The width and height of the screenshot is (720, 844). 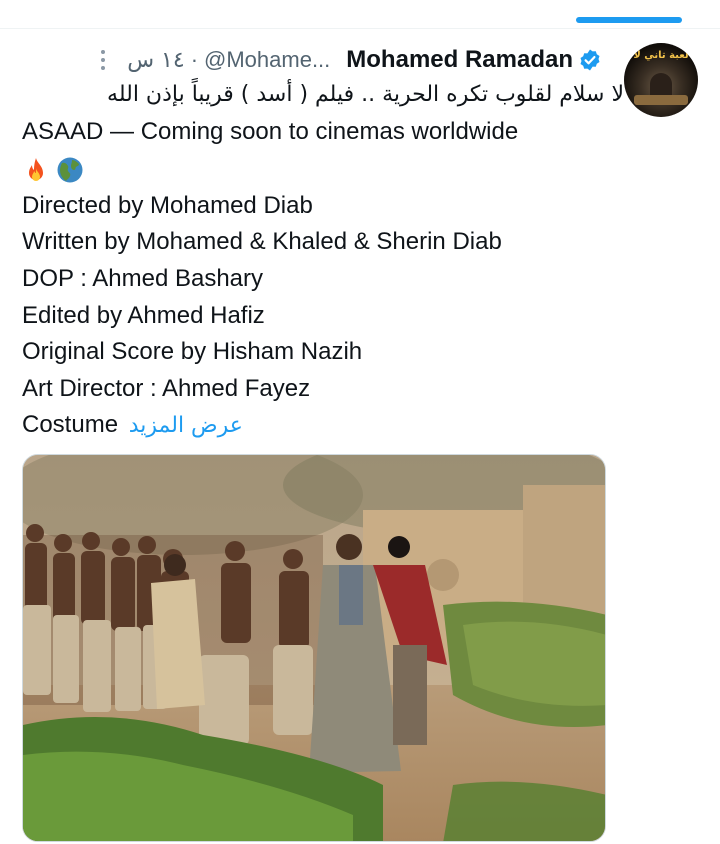 What do you see at coordinates (459, 60) in the screenshot?
I see `display-name: Mohamed Ramadan` at bounding box center [459, 60].